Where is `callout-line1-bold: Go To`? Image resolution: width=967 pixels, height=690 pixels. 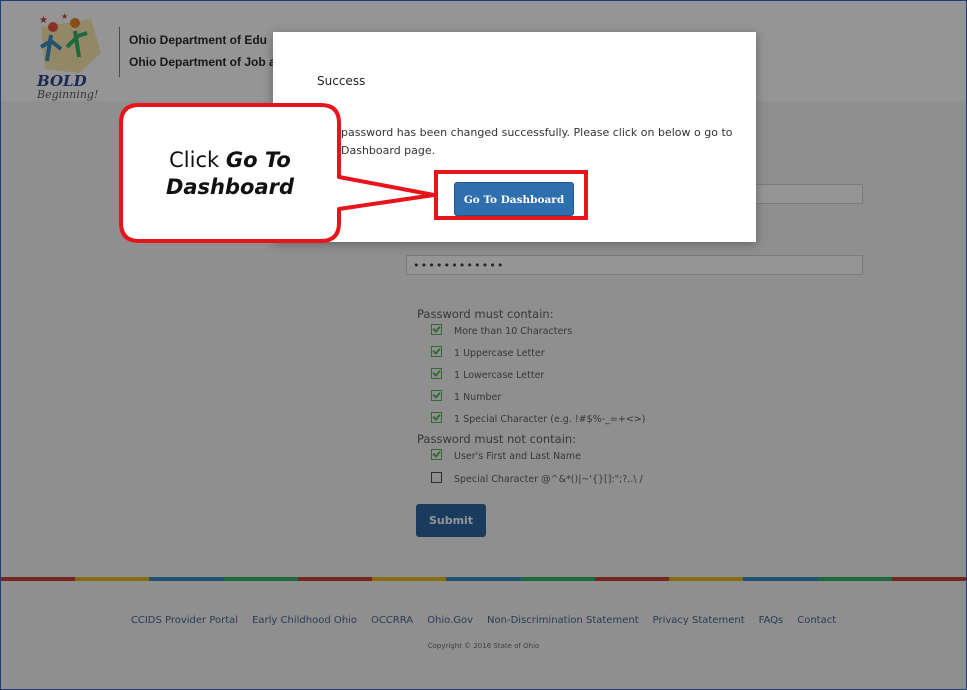 callout-line1-bold: Go To is located at coordinates (258, 160).